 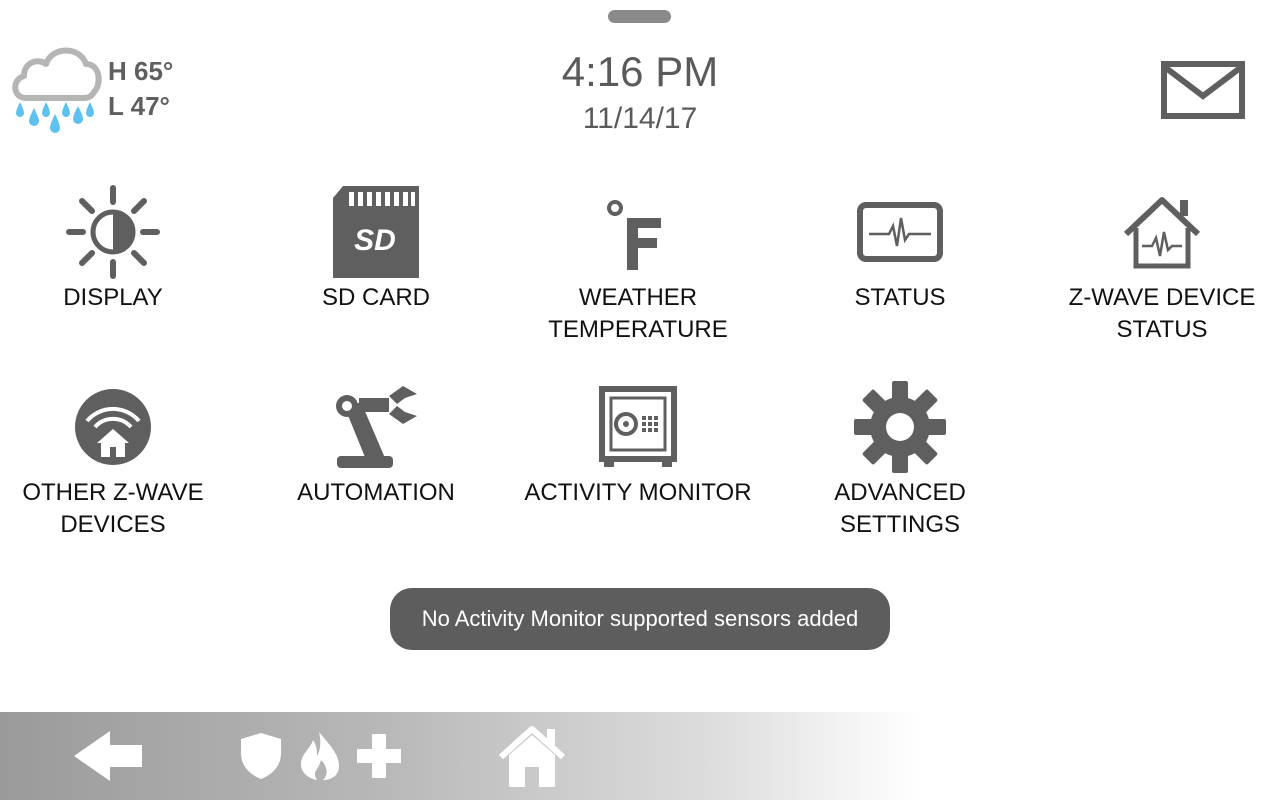 I want to click on gear-icon, so click(x=900, y=427).